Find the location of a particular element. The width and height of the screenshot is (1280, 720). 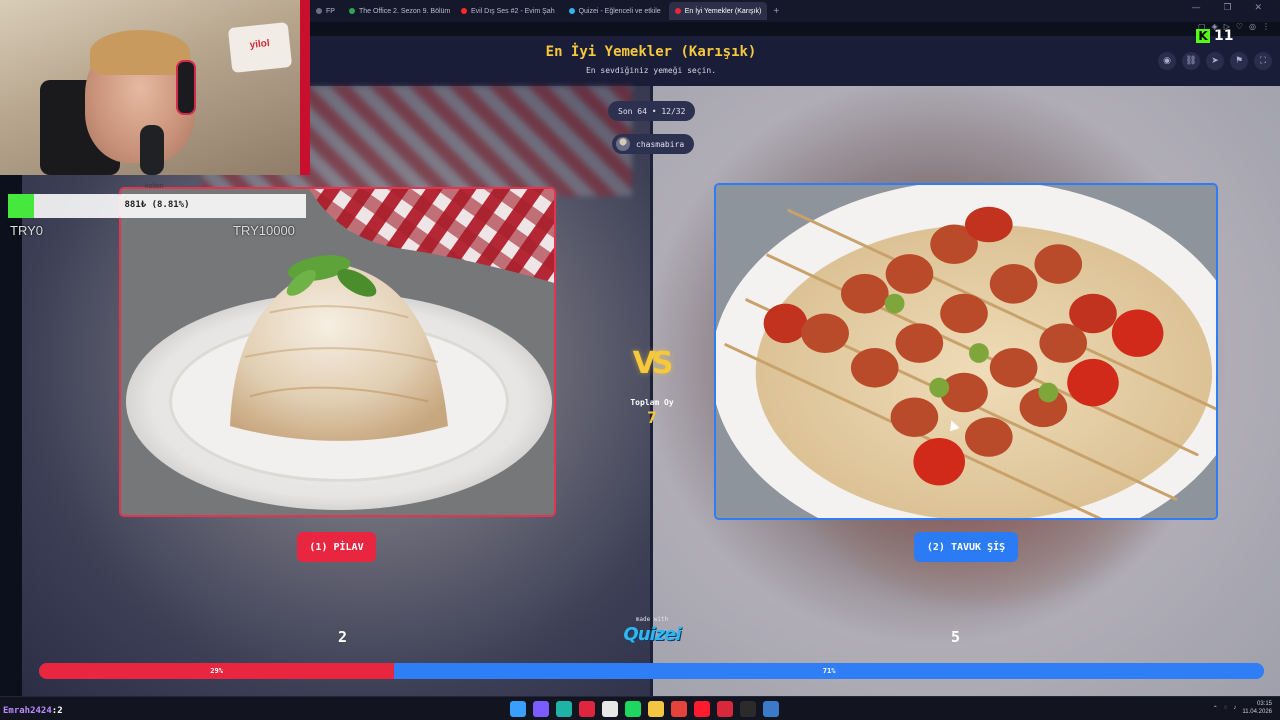

donation-goal-bar: 881₺ (8.81%) is located at coordinates (157, 206).